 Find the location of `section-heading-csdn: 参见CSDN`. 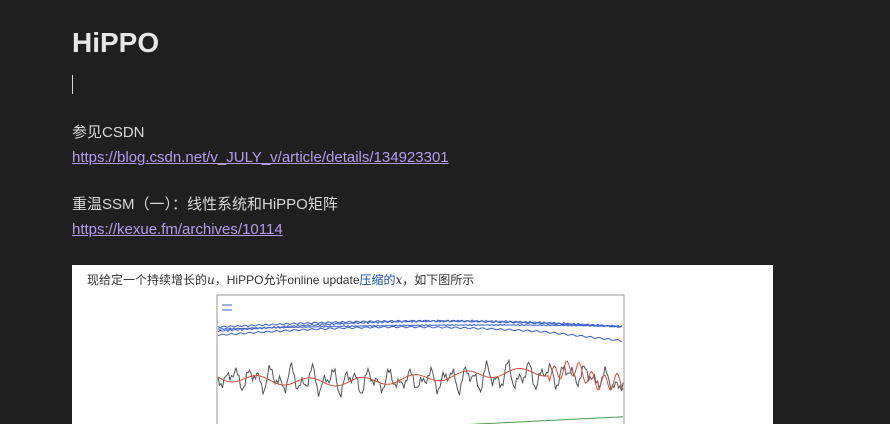

section-heading-csdn: 参见CSDN is located at coordinates (108, 133).